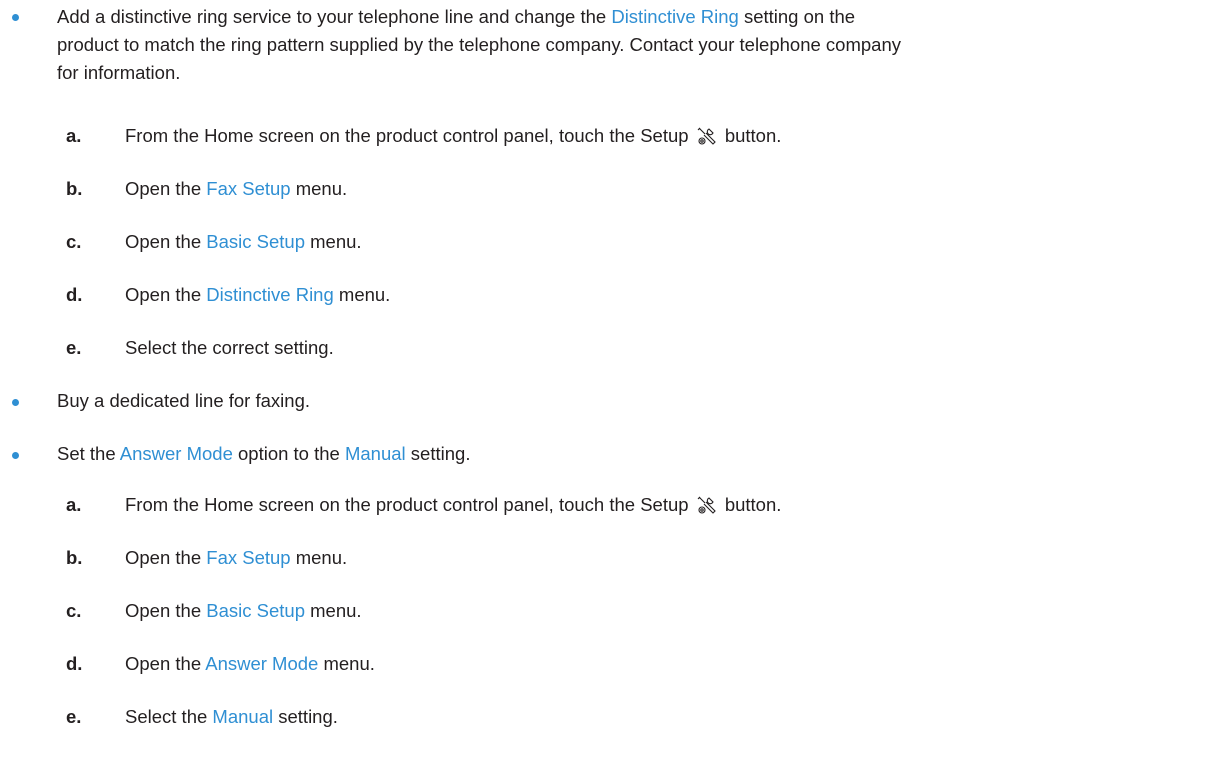 The height and width of the screenshot is (778, 1221). What do you see at coordinates (632, 717) in the screenshot?
I see `step-item: e. Select the Manual setting.` at bounding box center [632, 717].